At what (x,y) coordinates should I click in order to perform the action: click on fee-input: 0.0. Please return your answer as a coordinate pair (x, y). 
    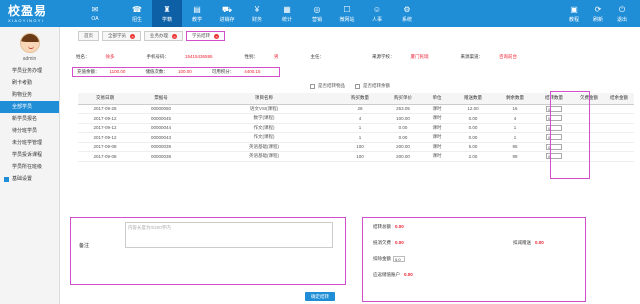
    Looking at the image, I should click on (399, 259).